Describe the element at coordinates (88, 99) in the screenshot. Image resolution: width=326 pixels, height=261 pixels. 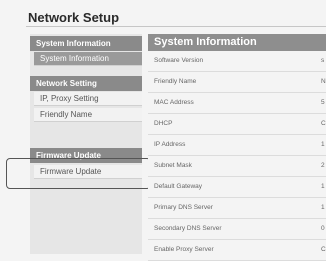
I see `sidebar-item-ip-proxy-setting: IP, Proxy Setting` at that location.